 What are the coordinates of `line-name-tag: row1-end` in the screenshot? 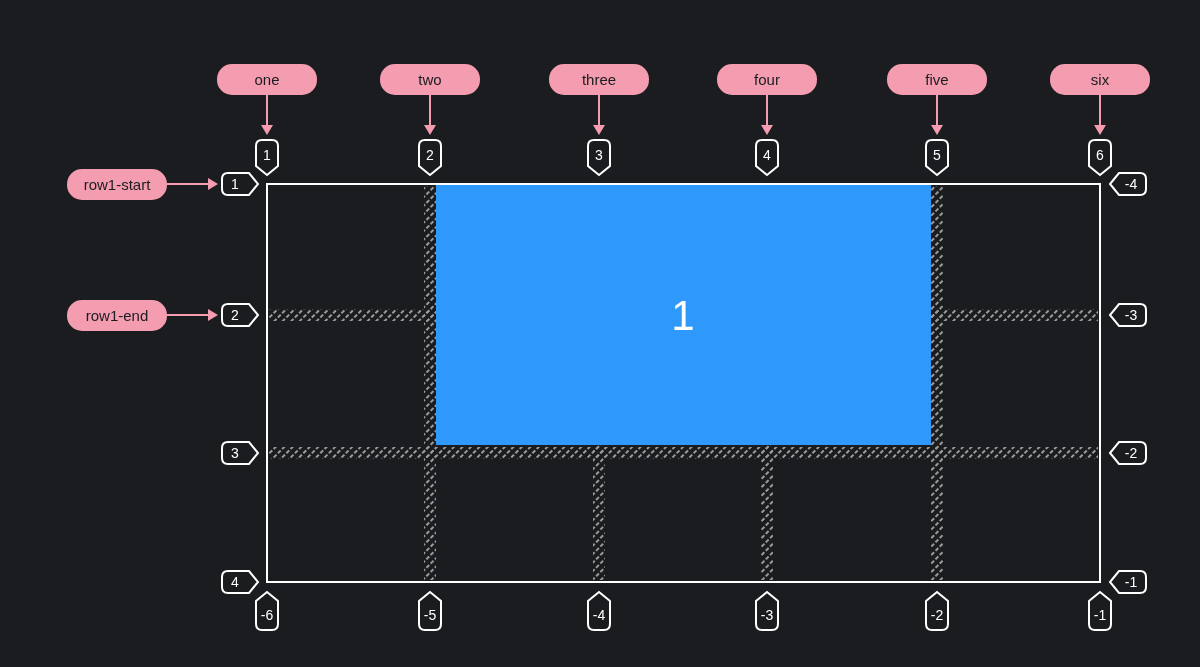 It's located at (117, 315).